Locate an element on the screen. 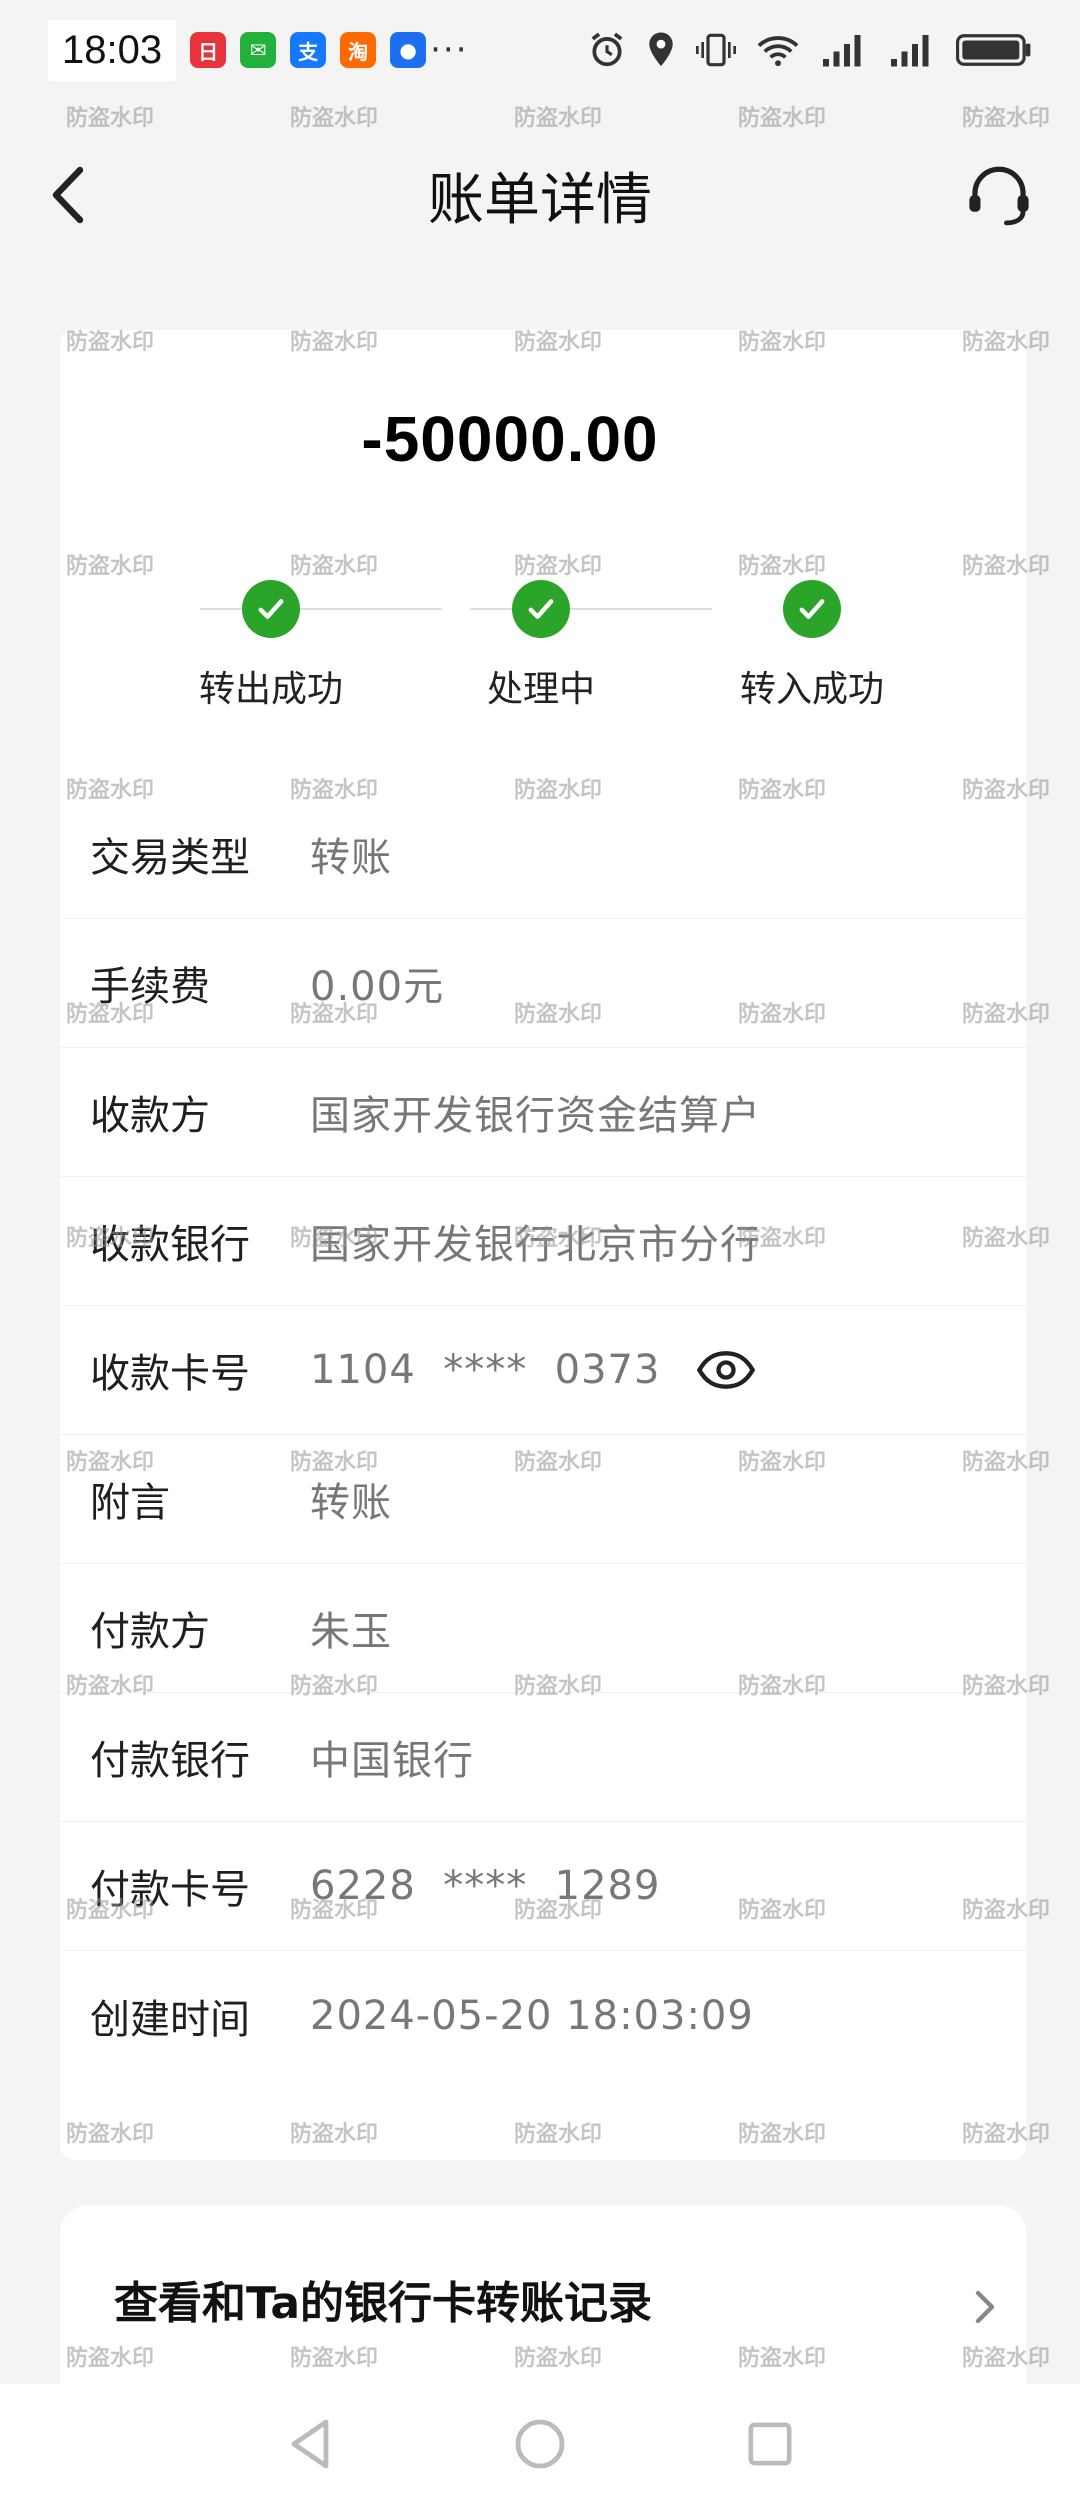 Image resolution: width=1080 pixels, height=2504 pixels. detail-row-fee: 手续费 0.00元 is located at coordinates (543, 983).